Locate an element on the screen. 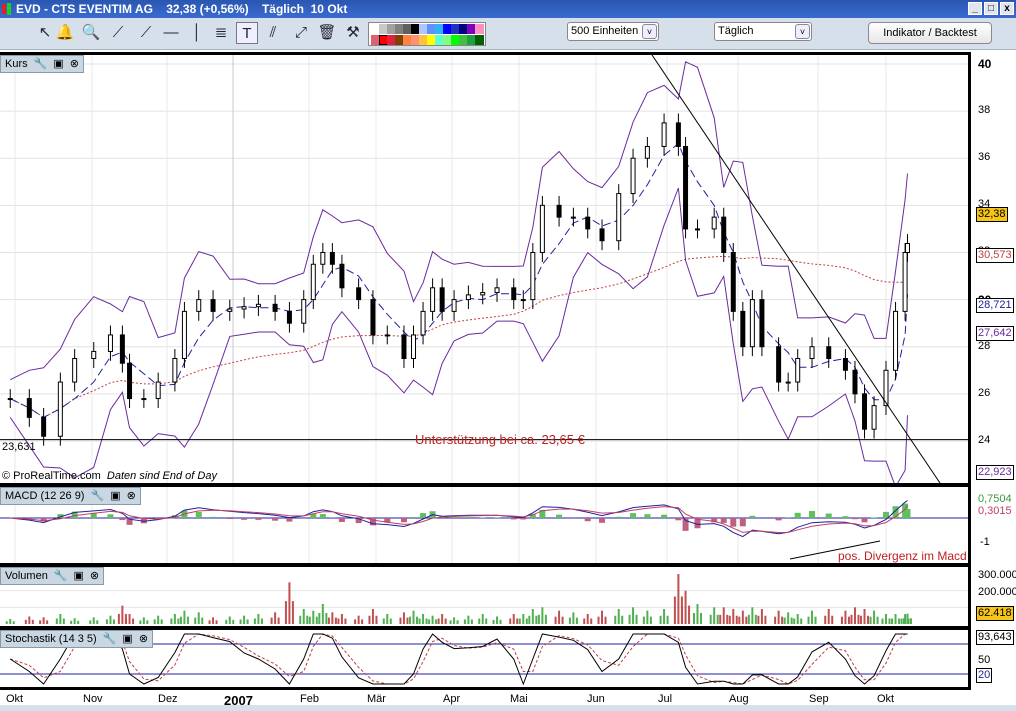 The width and height of the screenshot is (1016, 711). macd-panel: MACD (12 26 9) 🔧 ▣ ⊗ pos. Divergenz im Macd is located at coordinates (485, 525).